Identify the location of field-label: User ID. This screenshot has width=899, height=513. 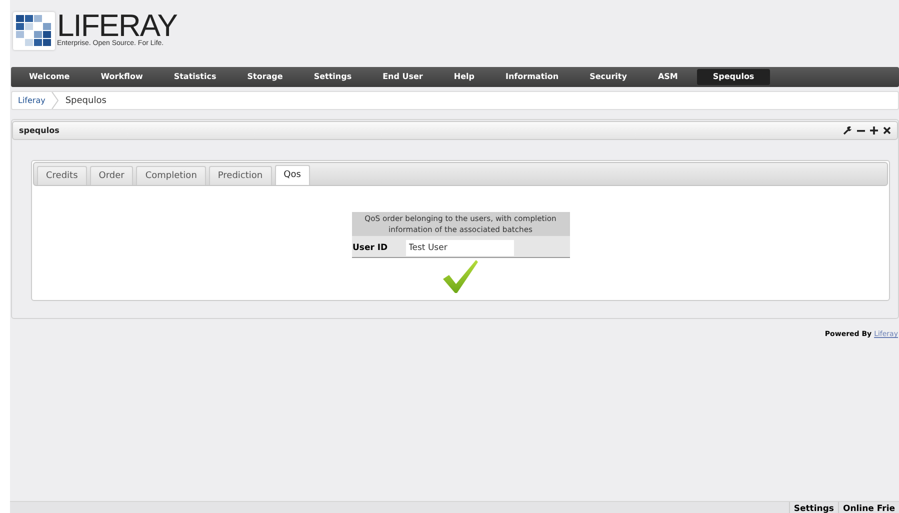
(370, 248).